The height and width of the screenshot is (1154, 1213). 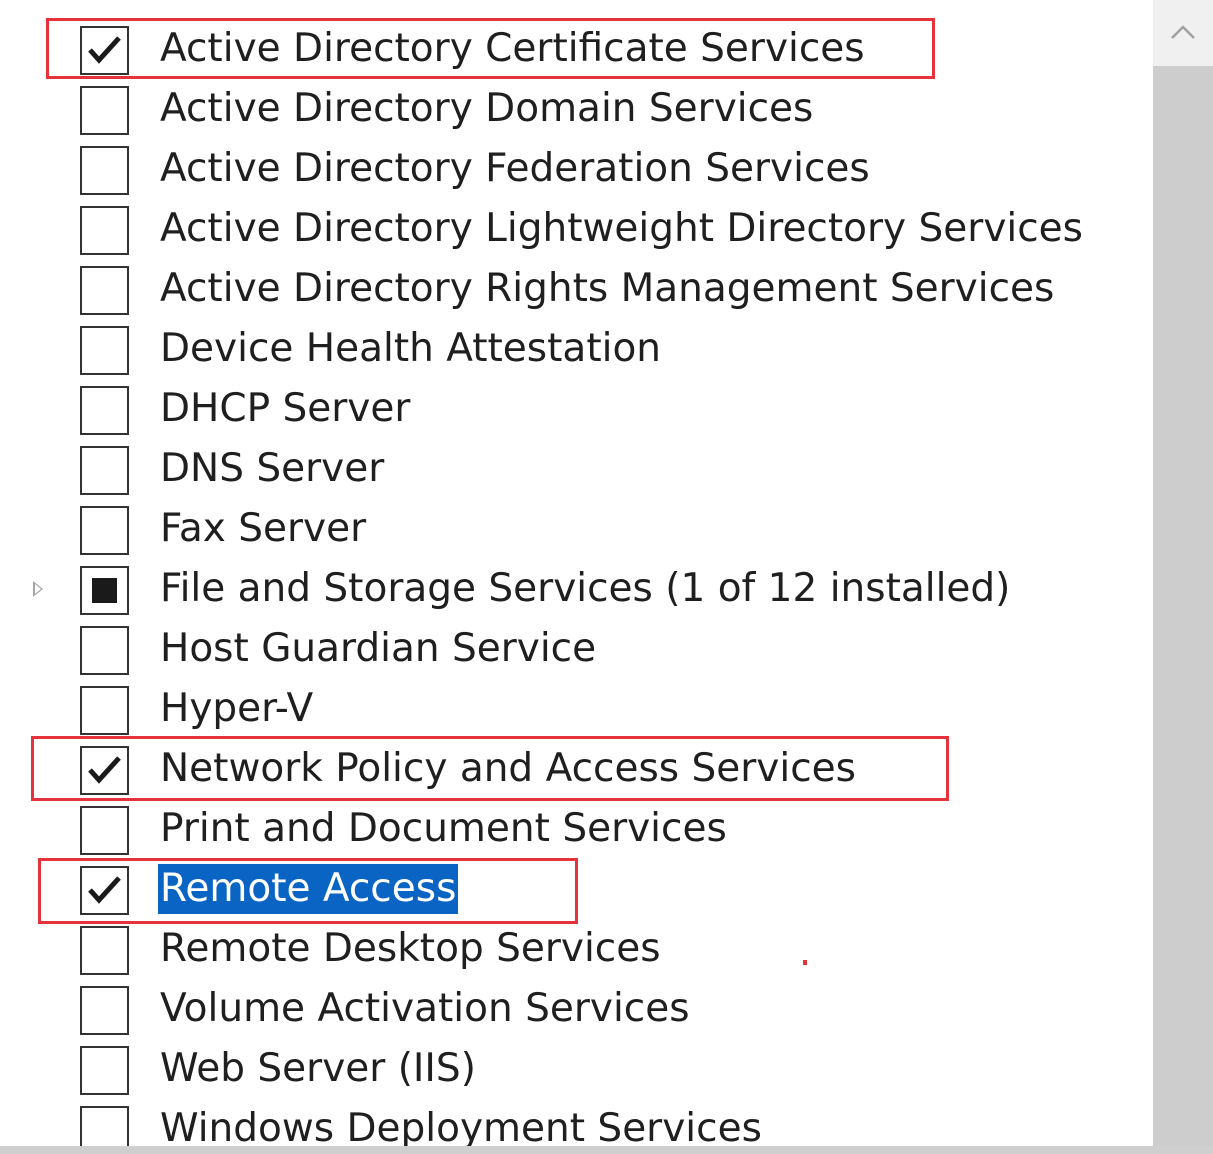 I want to click on role-item: Print and Document Services, so click(x=576, y=830).